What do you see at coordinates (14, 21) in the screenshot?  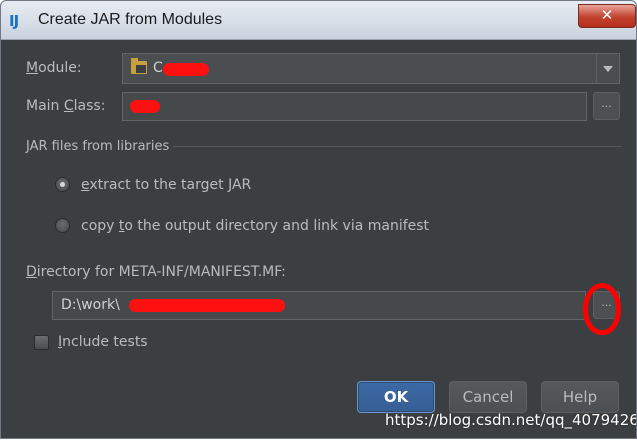 I see `intellij-icon: IJ` at bounding box center [14, 21].